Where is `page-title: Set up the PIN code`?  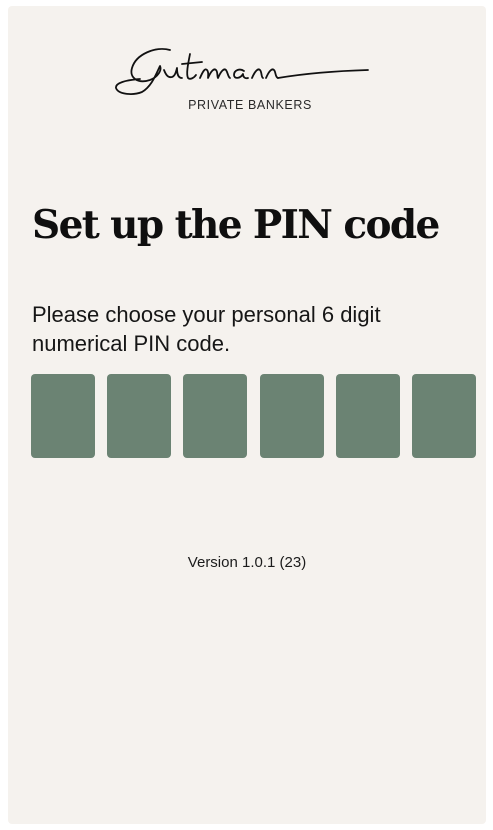 page-title: Set up the PIN code is located at coordinates (236, 225).